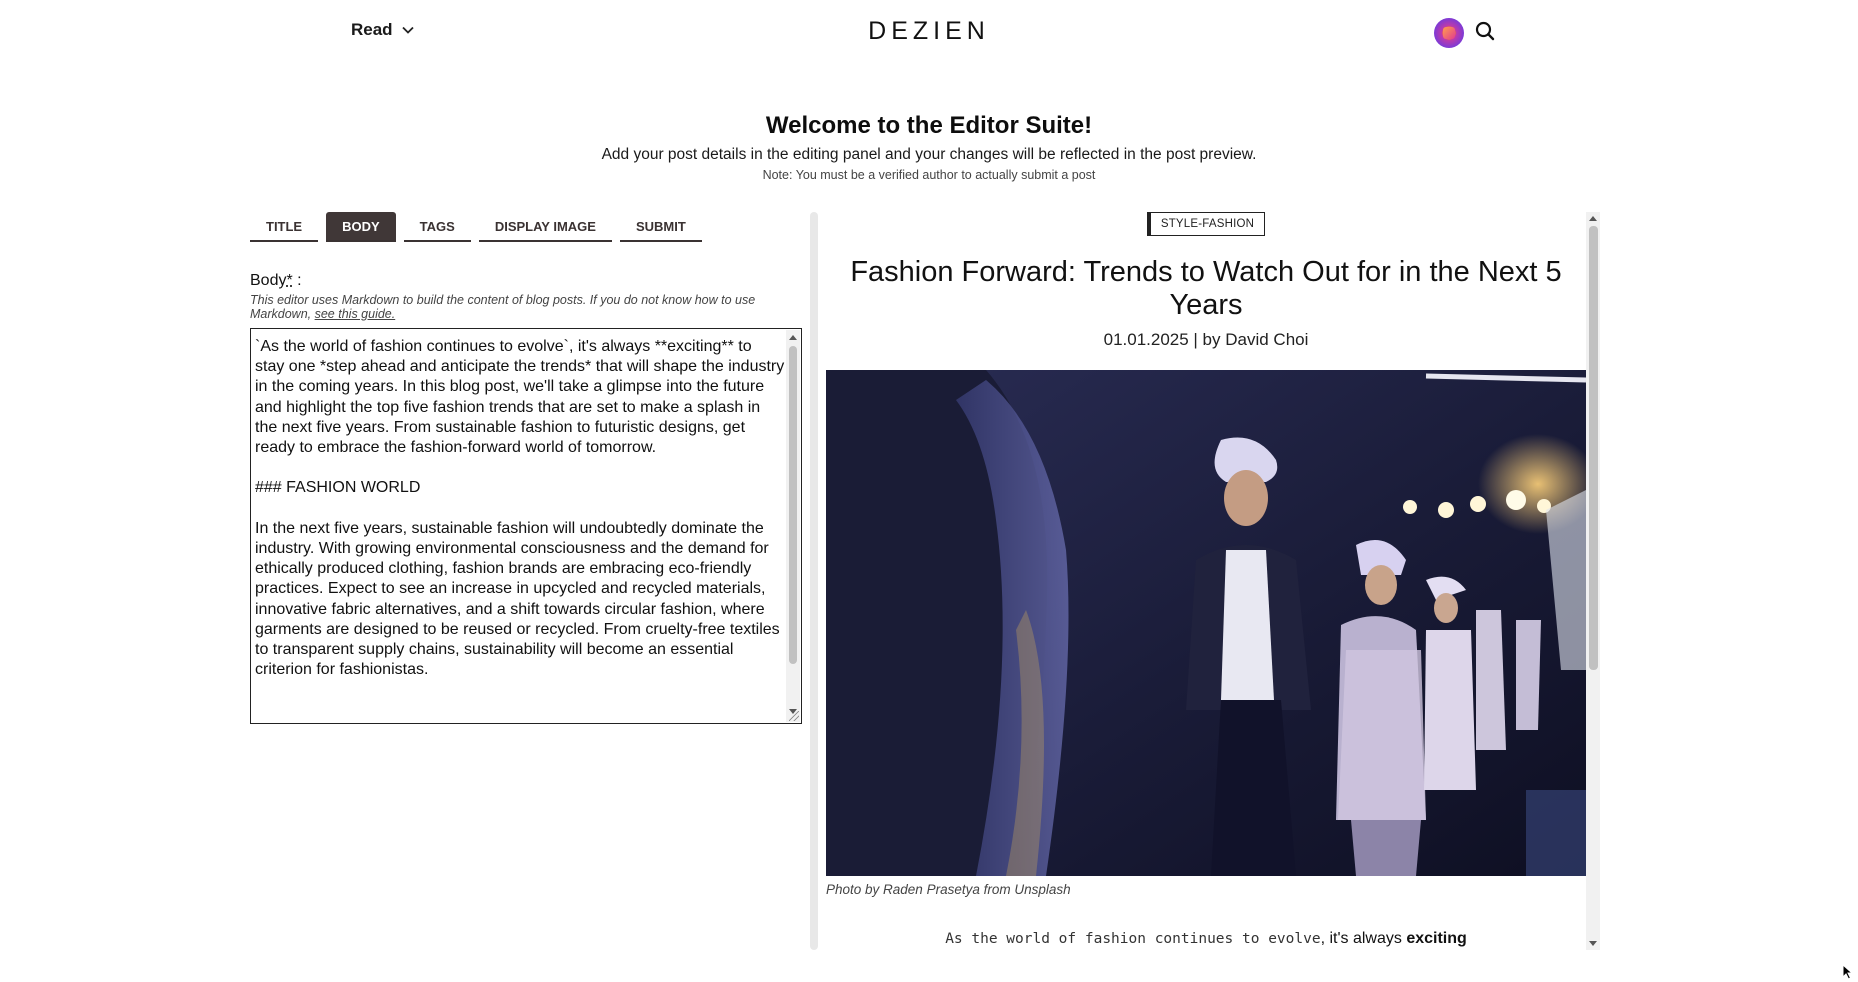 The height and width of the screenshot is (982, 1858). I want to click on site-logo: DEZIEN, so click(929, 31).